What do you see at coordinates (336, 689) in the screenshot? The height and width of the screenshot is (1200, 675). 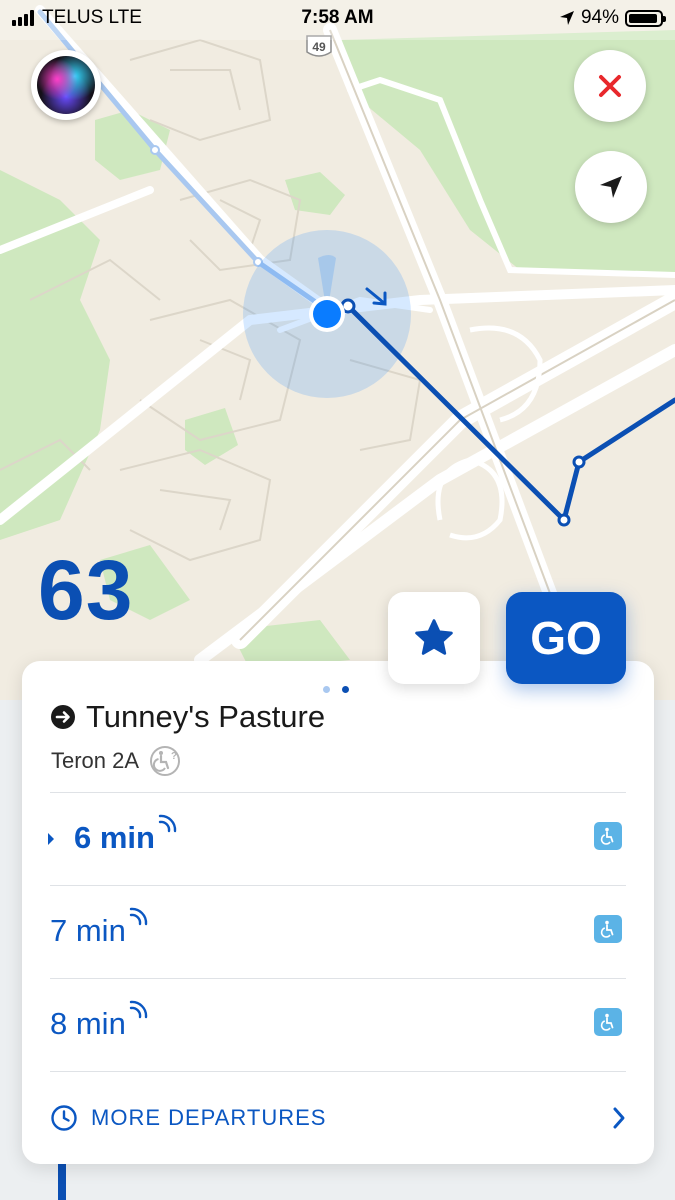 I see `page-indicator` at bounding box center [336, 689].